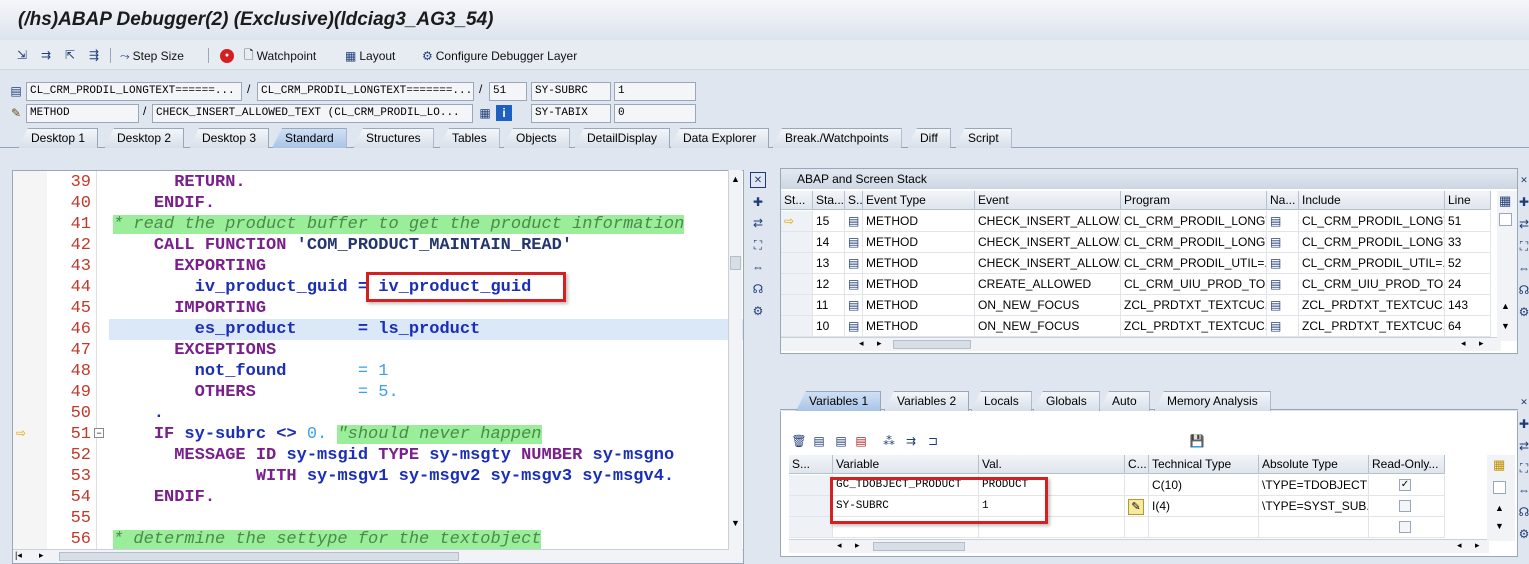 The height and width of the screenshot is (564, 1529). What do you see at coordinates (1372, 200) in the screenshot?
I see `stack-column-header: Include` at bounding box center [1372, 200].